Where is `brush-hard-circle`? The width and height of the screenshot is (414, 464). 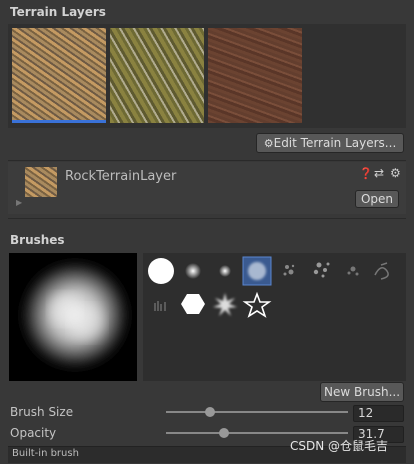 brush-hard-circle is located at coordinates (161, 271).